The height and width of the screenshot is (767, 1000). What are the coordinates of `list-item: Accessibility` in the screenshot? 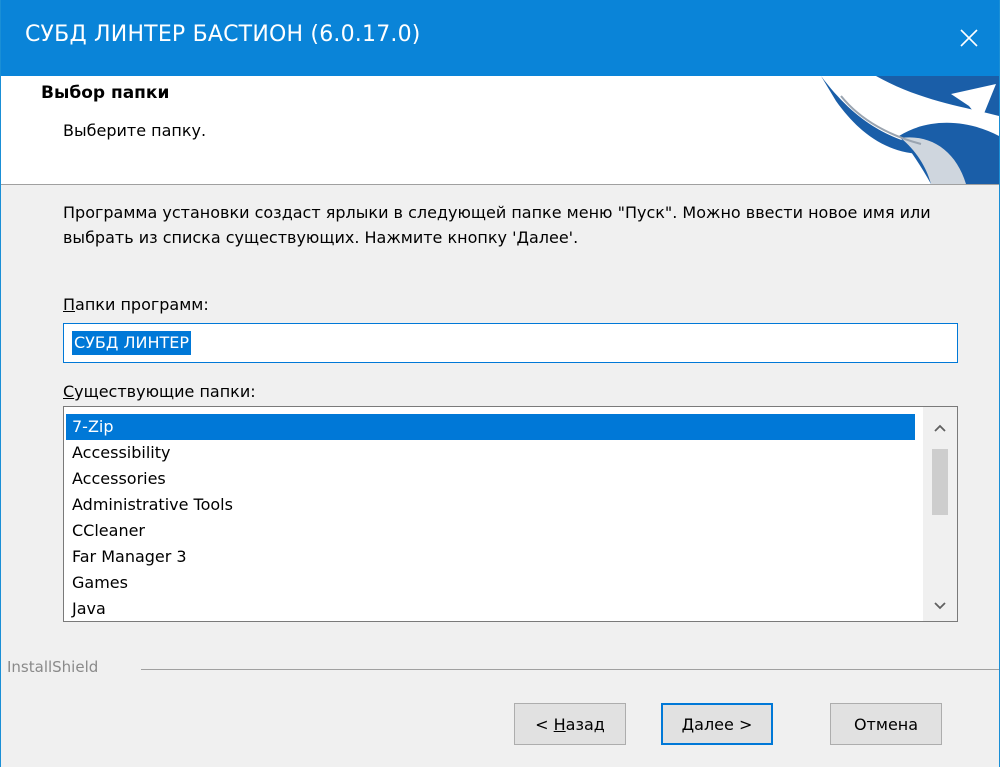 It's located at (490, 453).